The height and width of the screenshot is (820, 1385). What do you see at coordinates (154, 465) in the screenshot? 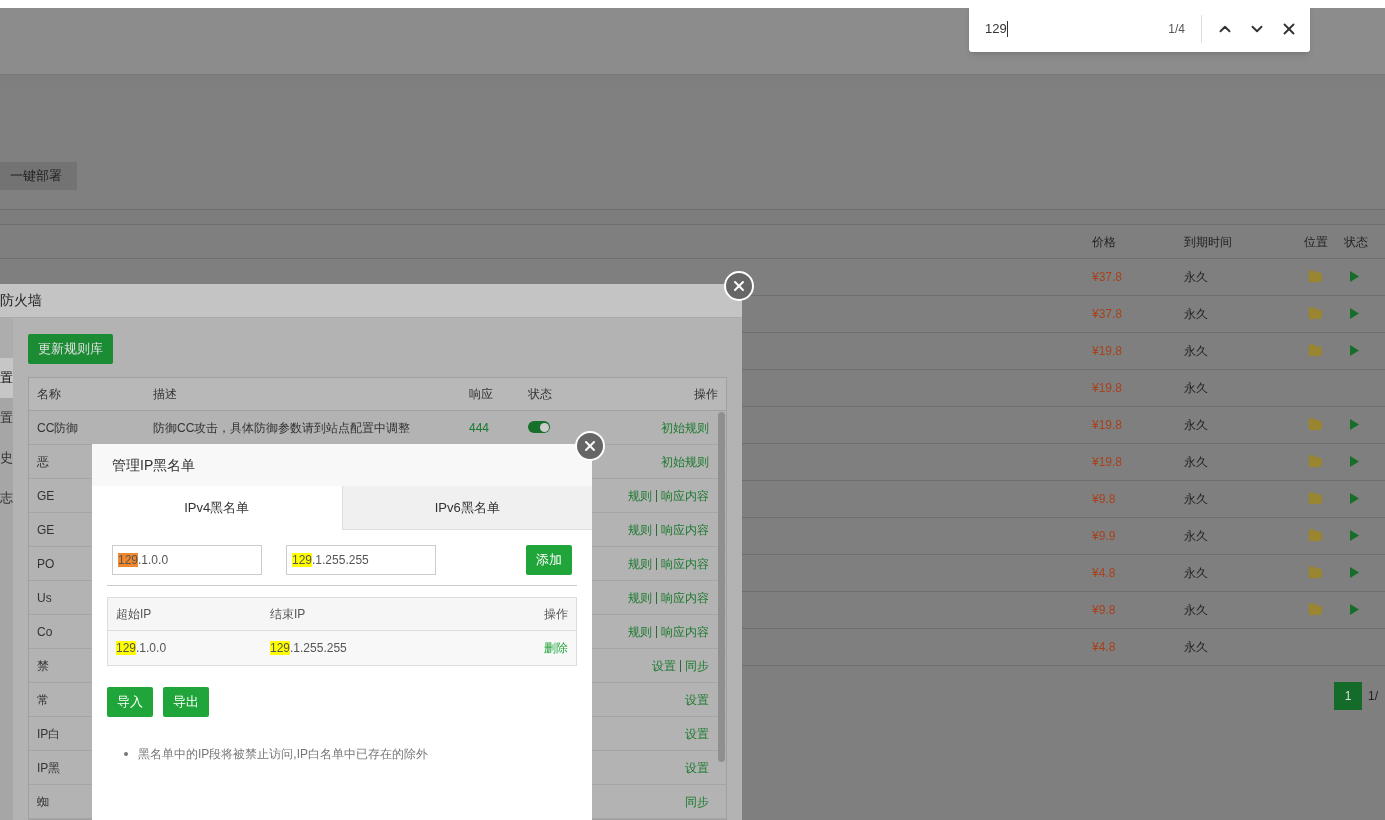
I see `dialog-title: 管理IP黑名单` at bounding box center [154, 465].